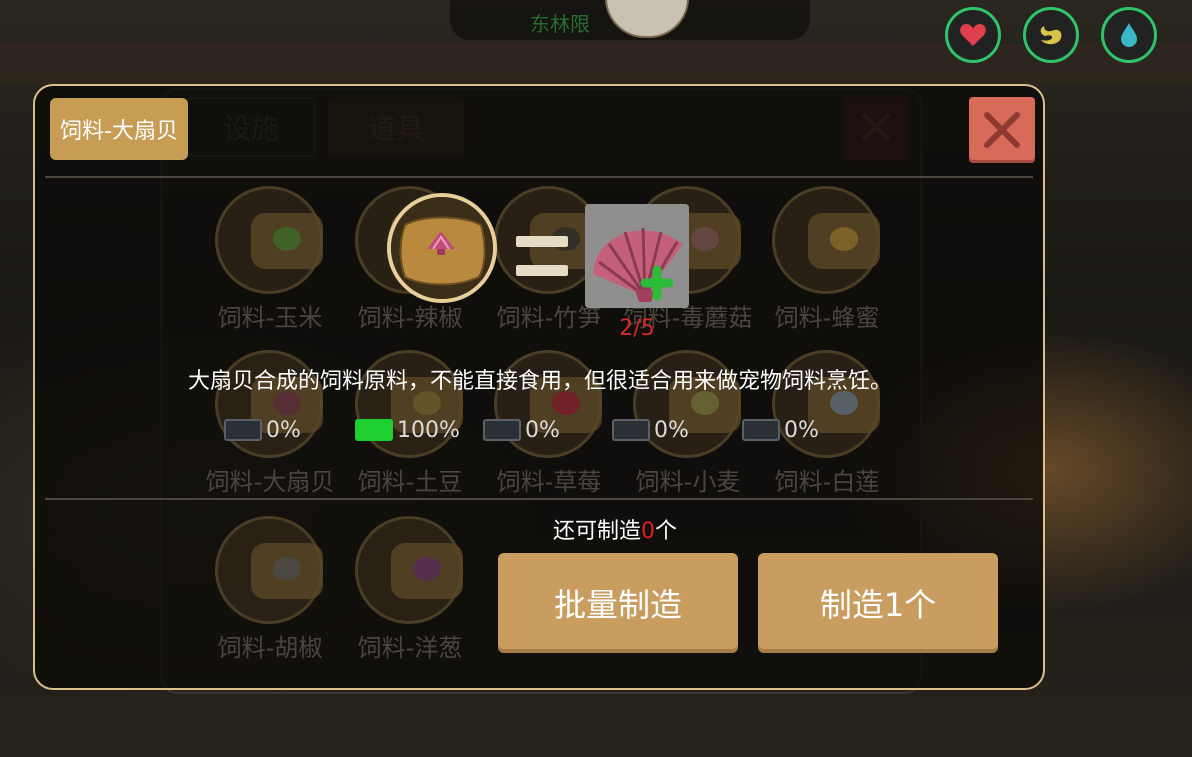  Describe the element at coordinates (542, 256) in the screenshot. I see `equals-sign` at that location.